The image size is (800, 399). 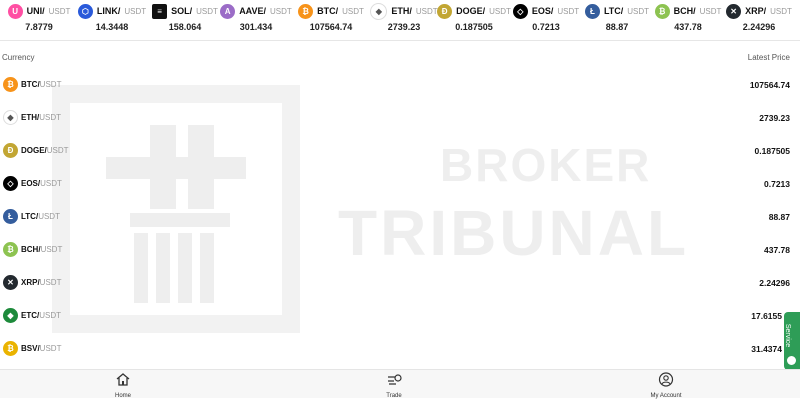 What do you see at coordinates (400, 316) in the screenshot?
I see `market-row: ◆ ETC/USDT 17.6155` at bounding box center [400, 316].